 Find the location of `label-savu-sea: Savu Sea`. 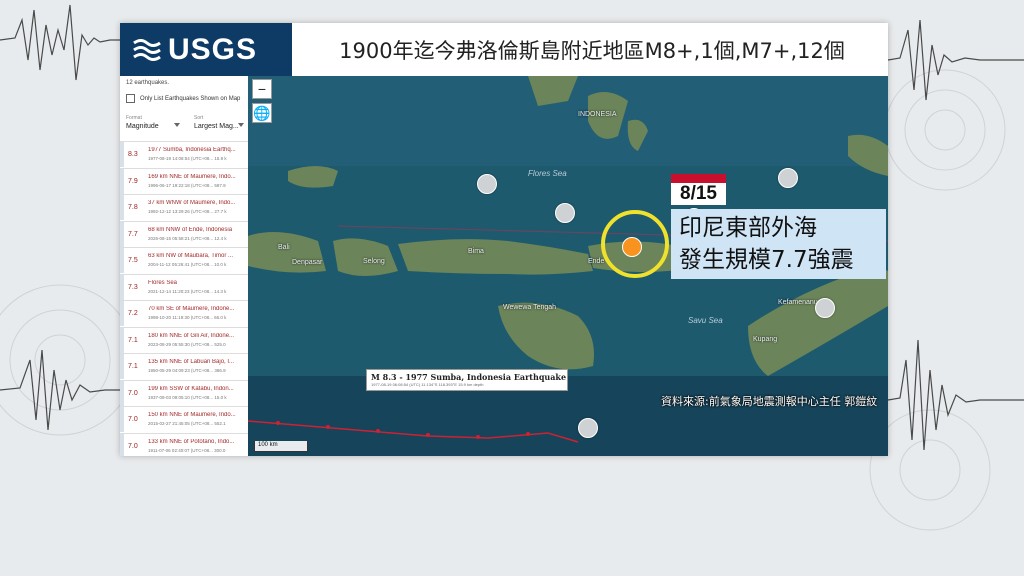

label-savu-sea: Savu Sea is located at coordinates (705, 320).